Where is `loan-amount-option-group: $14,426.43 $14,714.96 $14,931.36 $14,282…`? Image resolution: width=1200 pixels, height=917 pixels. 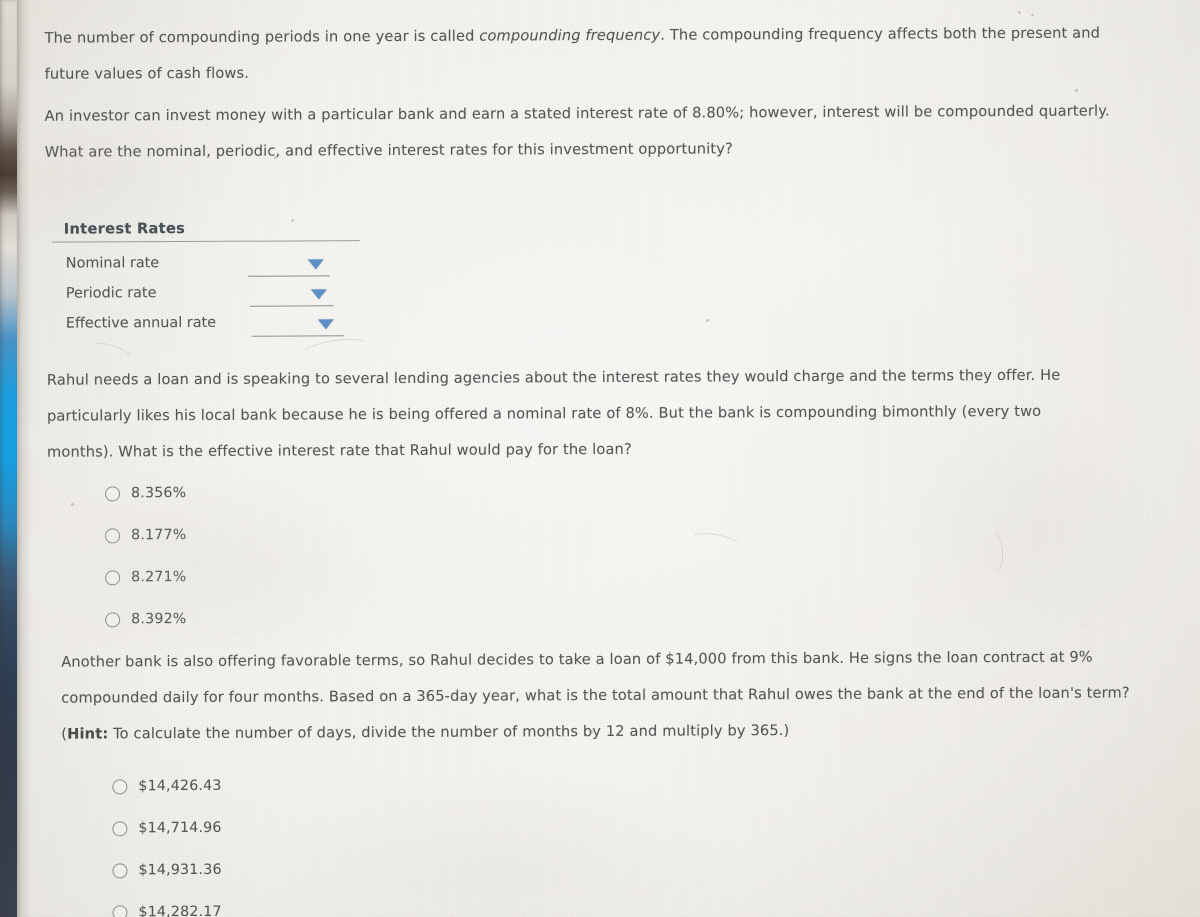
loan-amount-option-group: $14,426.43 $14,714.96 $14,931.36 $14,282… is located at coordinates (167, 841).